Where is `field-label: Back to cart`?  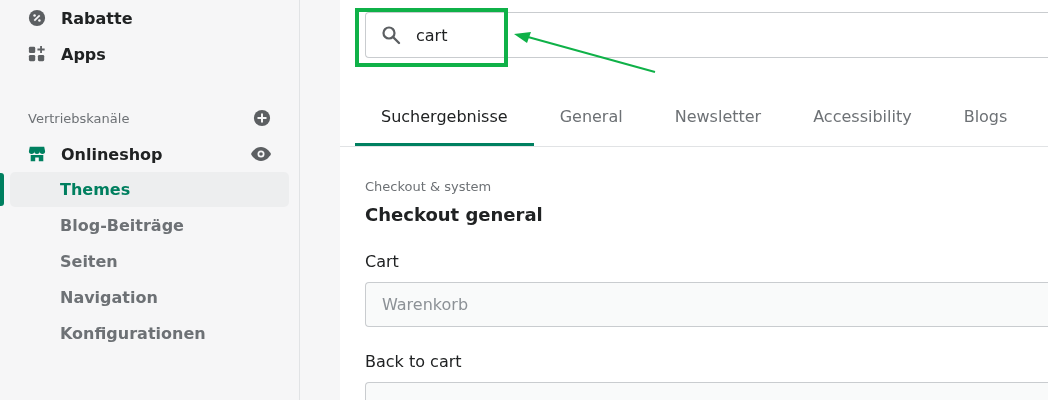
field-label: Back to cart is located at coordinates (414, 361).